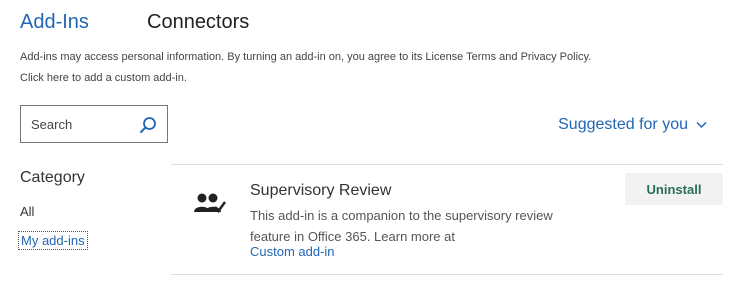  Describe the element at coordinates (54, 22) in the screenshot. I see `tab-add-ins: Add-Ins` at that location.